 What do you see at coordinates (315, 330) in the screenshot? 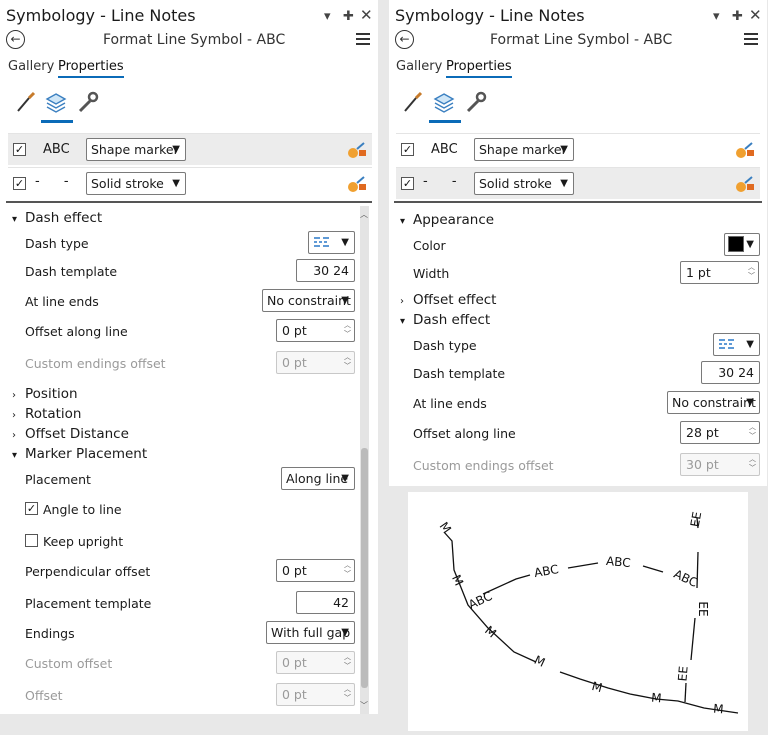
I see `offset-along-input: 0 pt ︿ ﹀` at bounding box center [315, 330].